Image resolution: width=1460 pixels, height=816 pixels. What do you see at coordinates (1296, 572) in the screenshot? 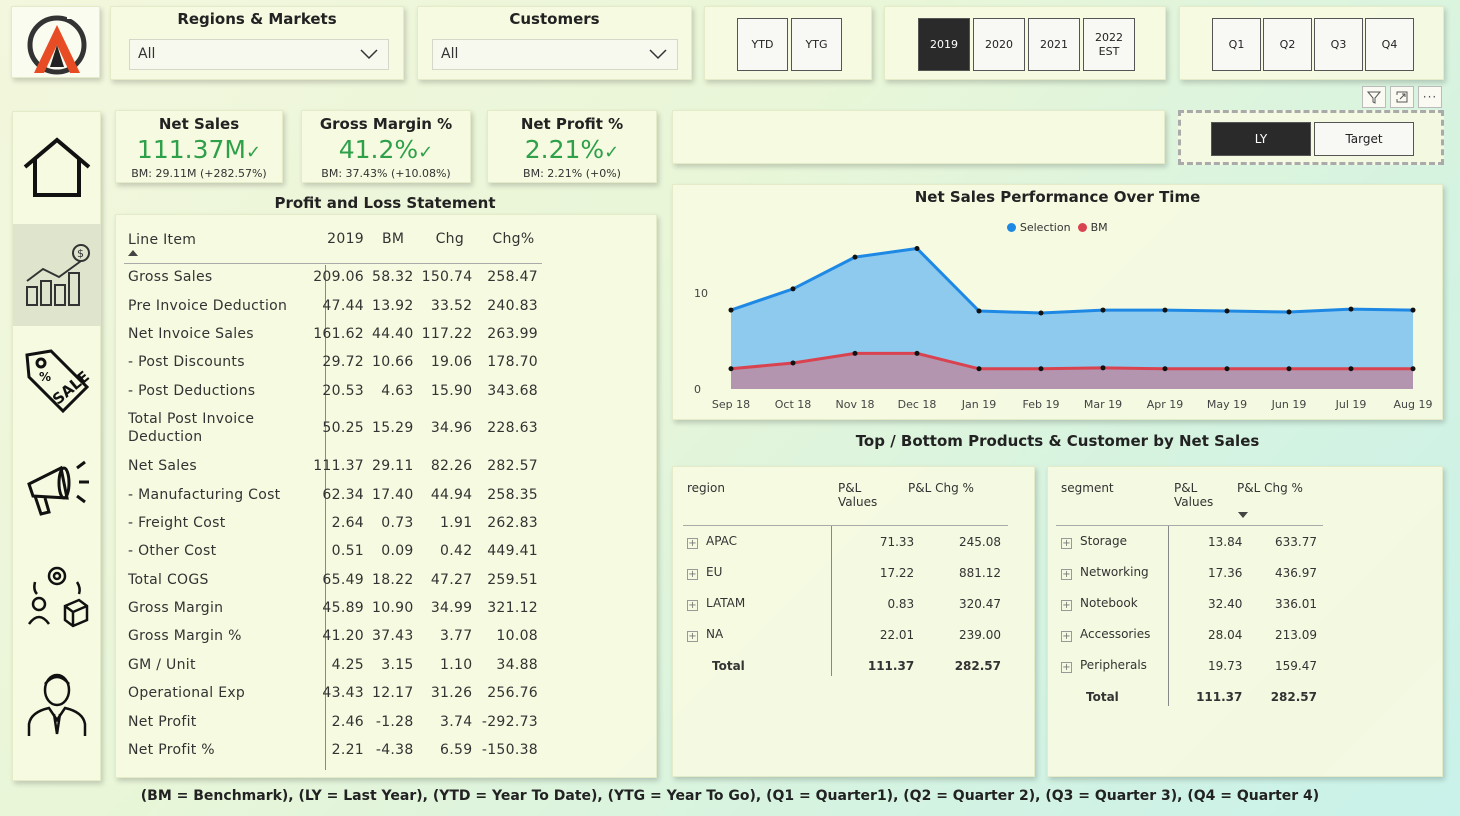
I see `cell-value: 436.97` at bounding box center [1296, 572].